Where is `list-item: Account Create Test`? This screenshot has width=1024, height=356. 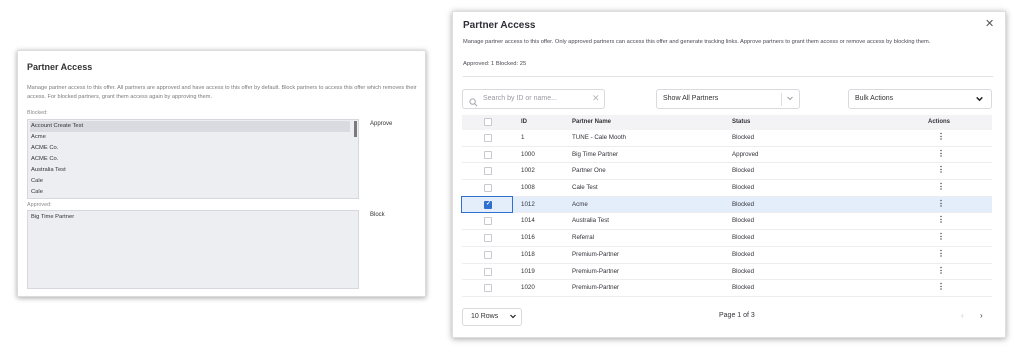 list-item: Account Create Test is located at coordinates (190, 126).